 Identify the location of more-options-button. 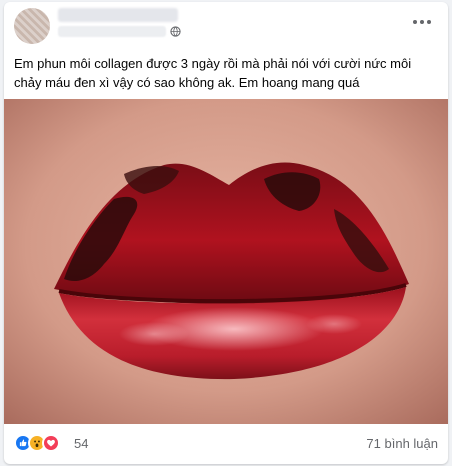
(422, 22).